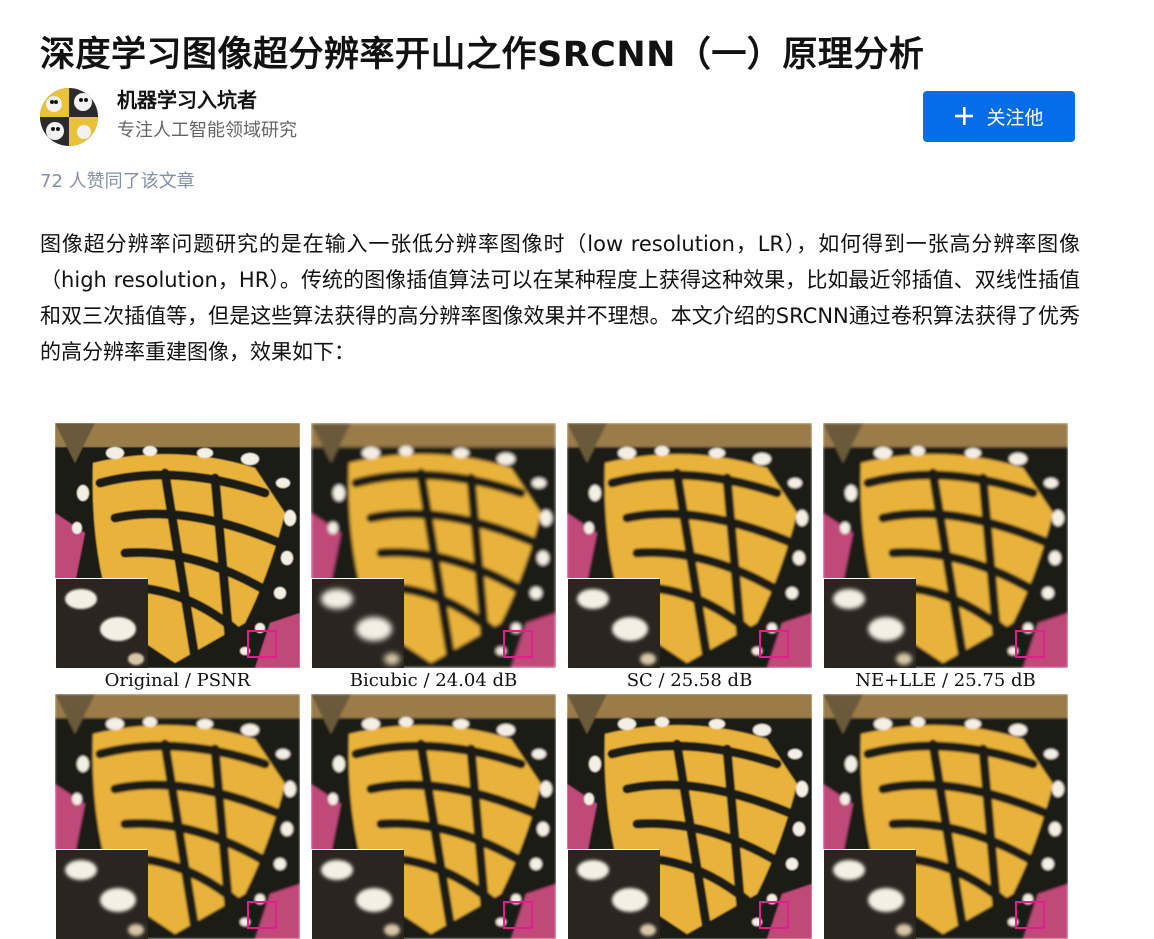  I want to click on author-name: 机器学习入坑者, so click(187, 100).